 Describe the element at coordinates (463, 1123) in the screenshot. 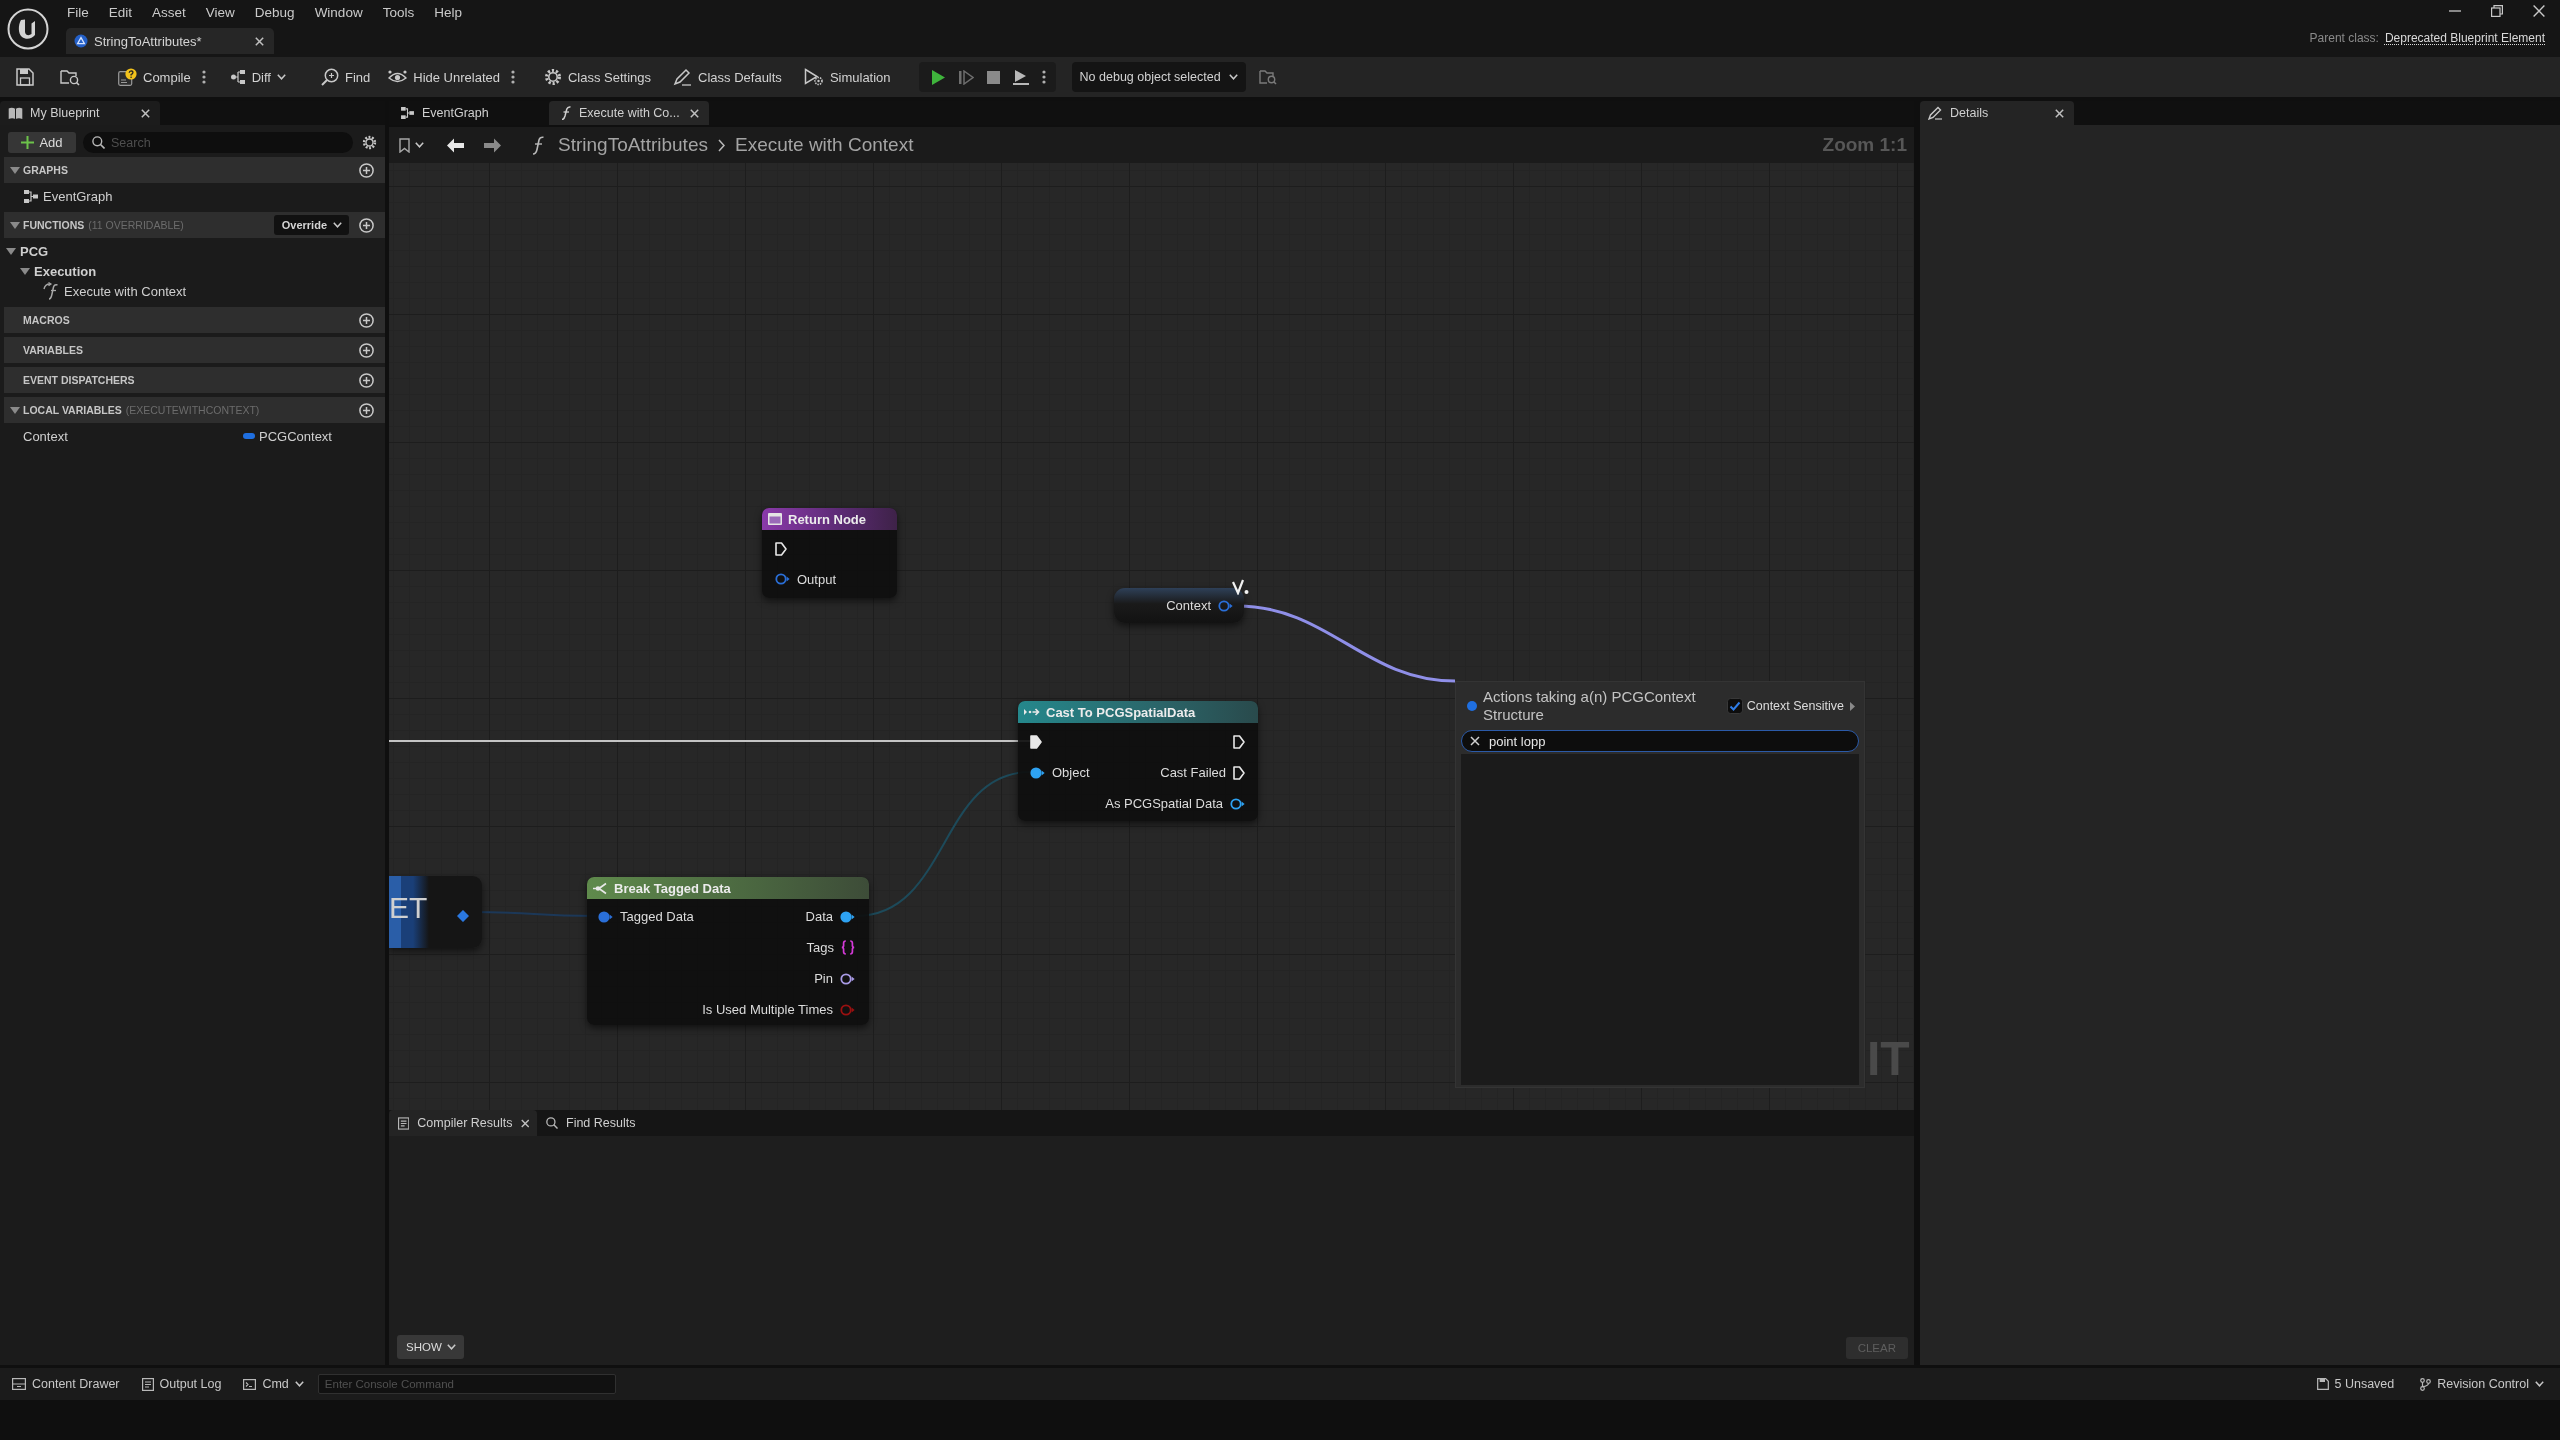

I see `panel-tab: Compiler Results` at that location.